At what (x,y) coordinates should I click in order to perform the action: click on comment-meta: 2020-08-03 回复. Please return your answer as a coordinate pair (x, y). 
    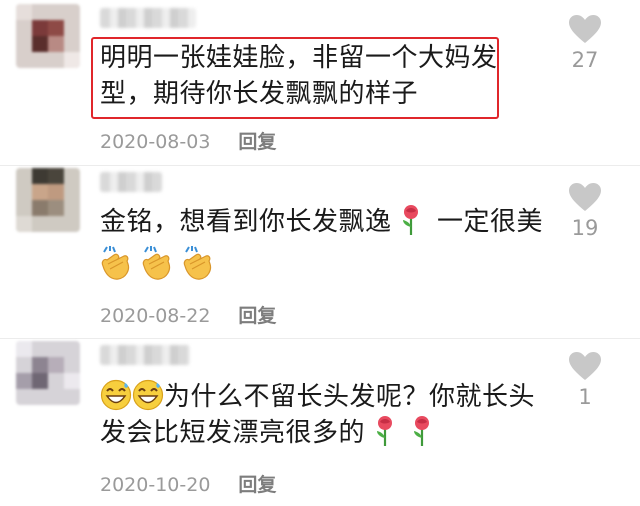
    Looking at the image, I should click on (188, 140).